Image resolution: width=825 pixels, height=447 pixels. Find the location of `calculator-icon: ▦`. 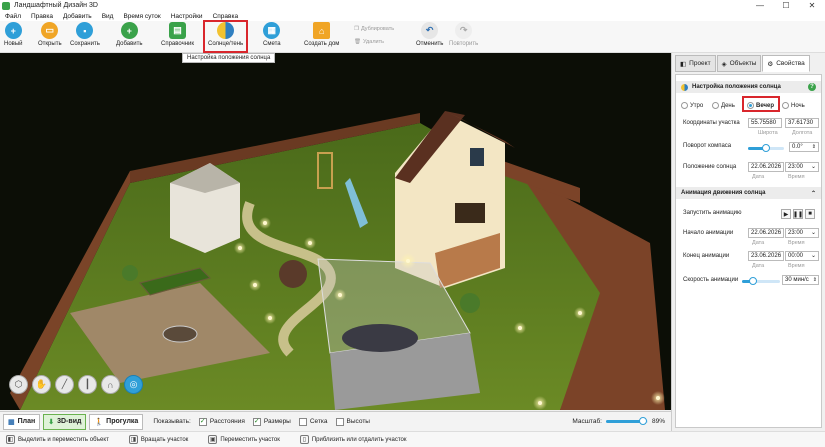

calculator-icon: ▦ is located at coordinates (272, 30).